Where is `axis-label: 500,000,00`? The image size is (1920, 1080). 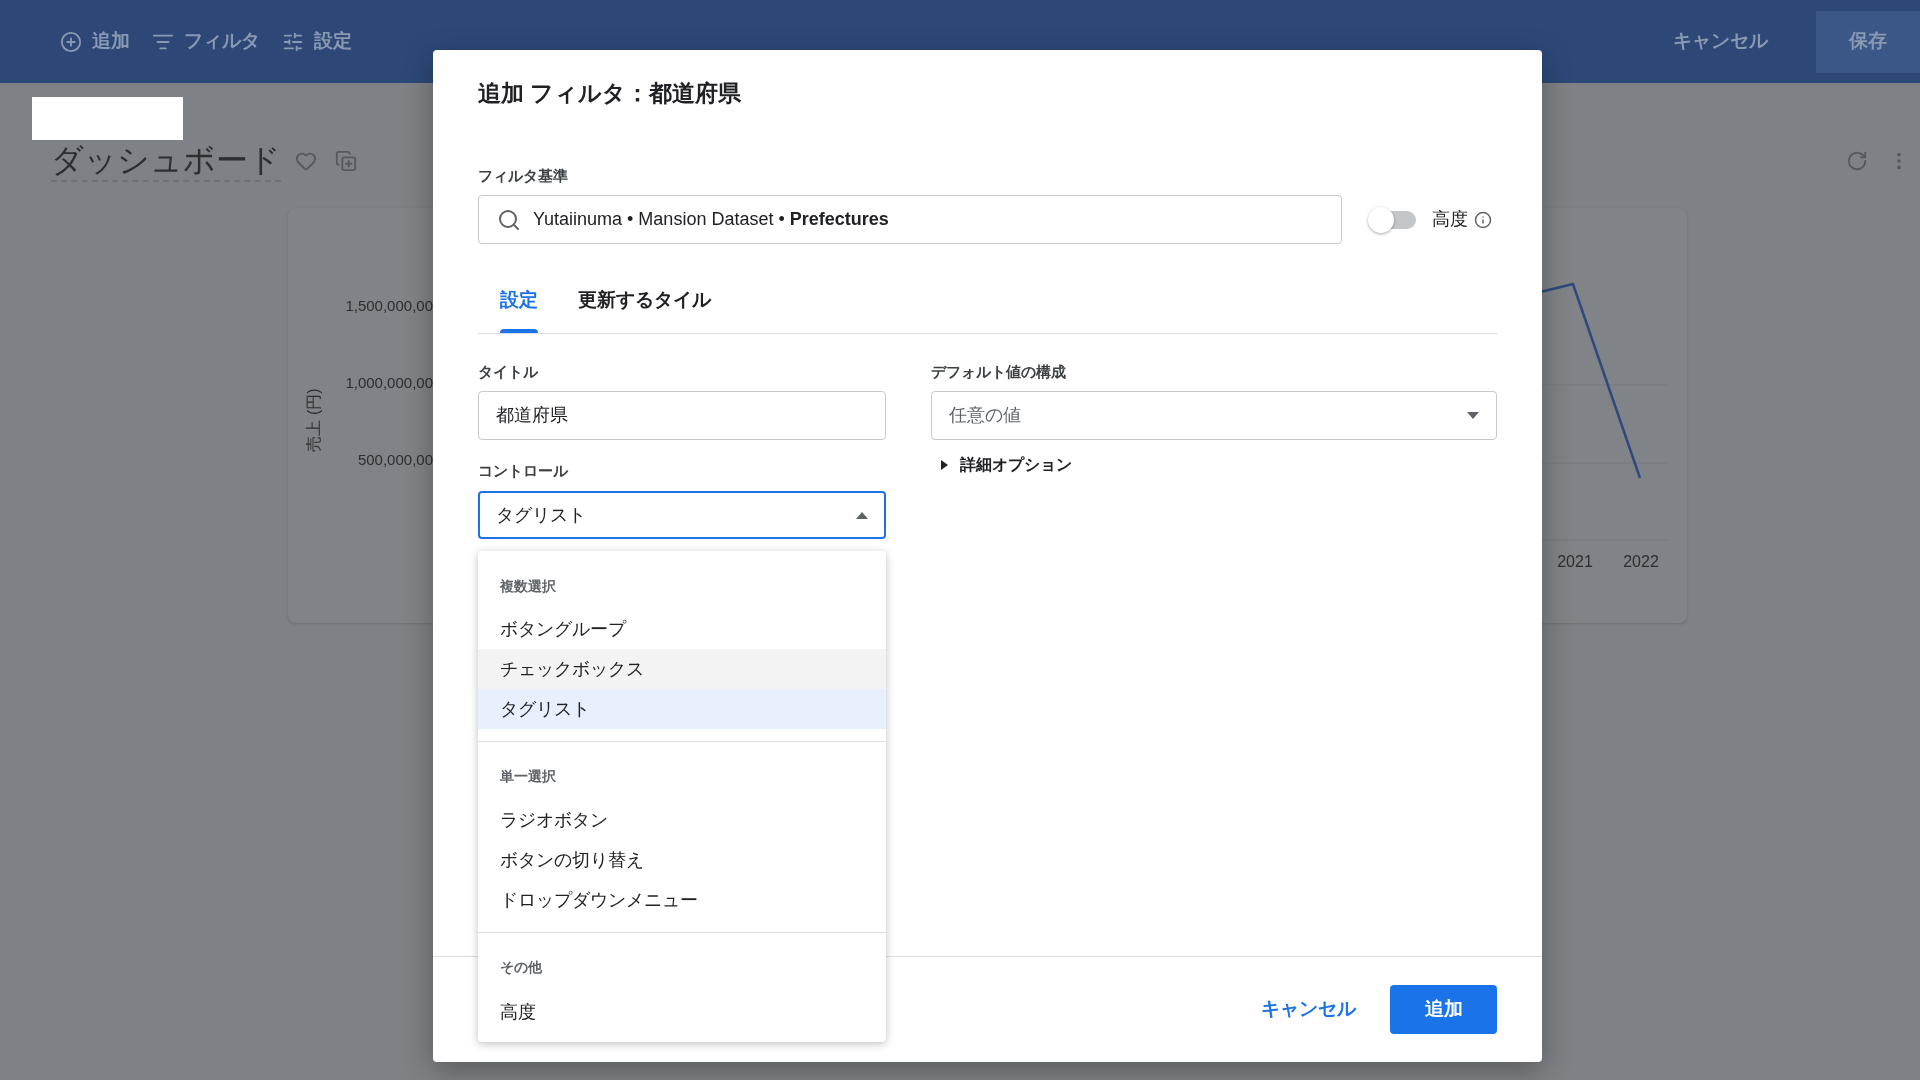
axis-label: 500,000,00 is located at coordinates (395, 460).